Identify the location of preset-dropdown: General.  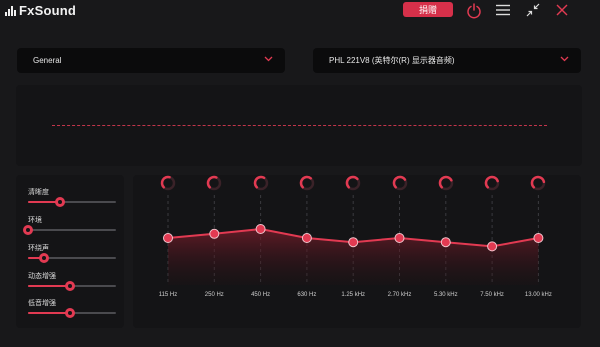
(151, 60).